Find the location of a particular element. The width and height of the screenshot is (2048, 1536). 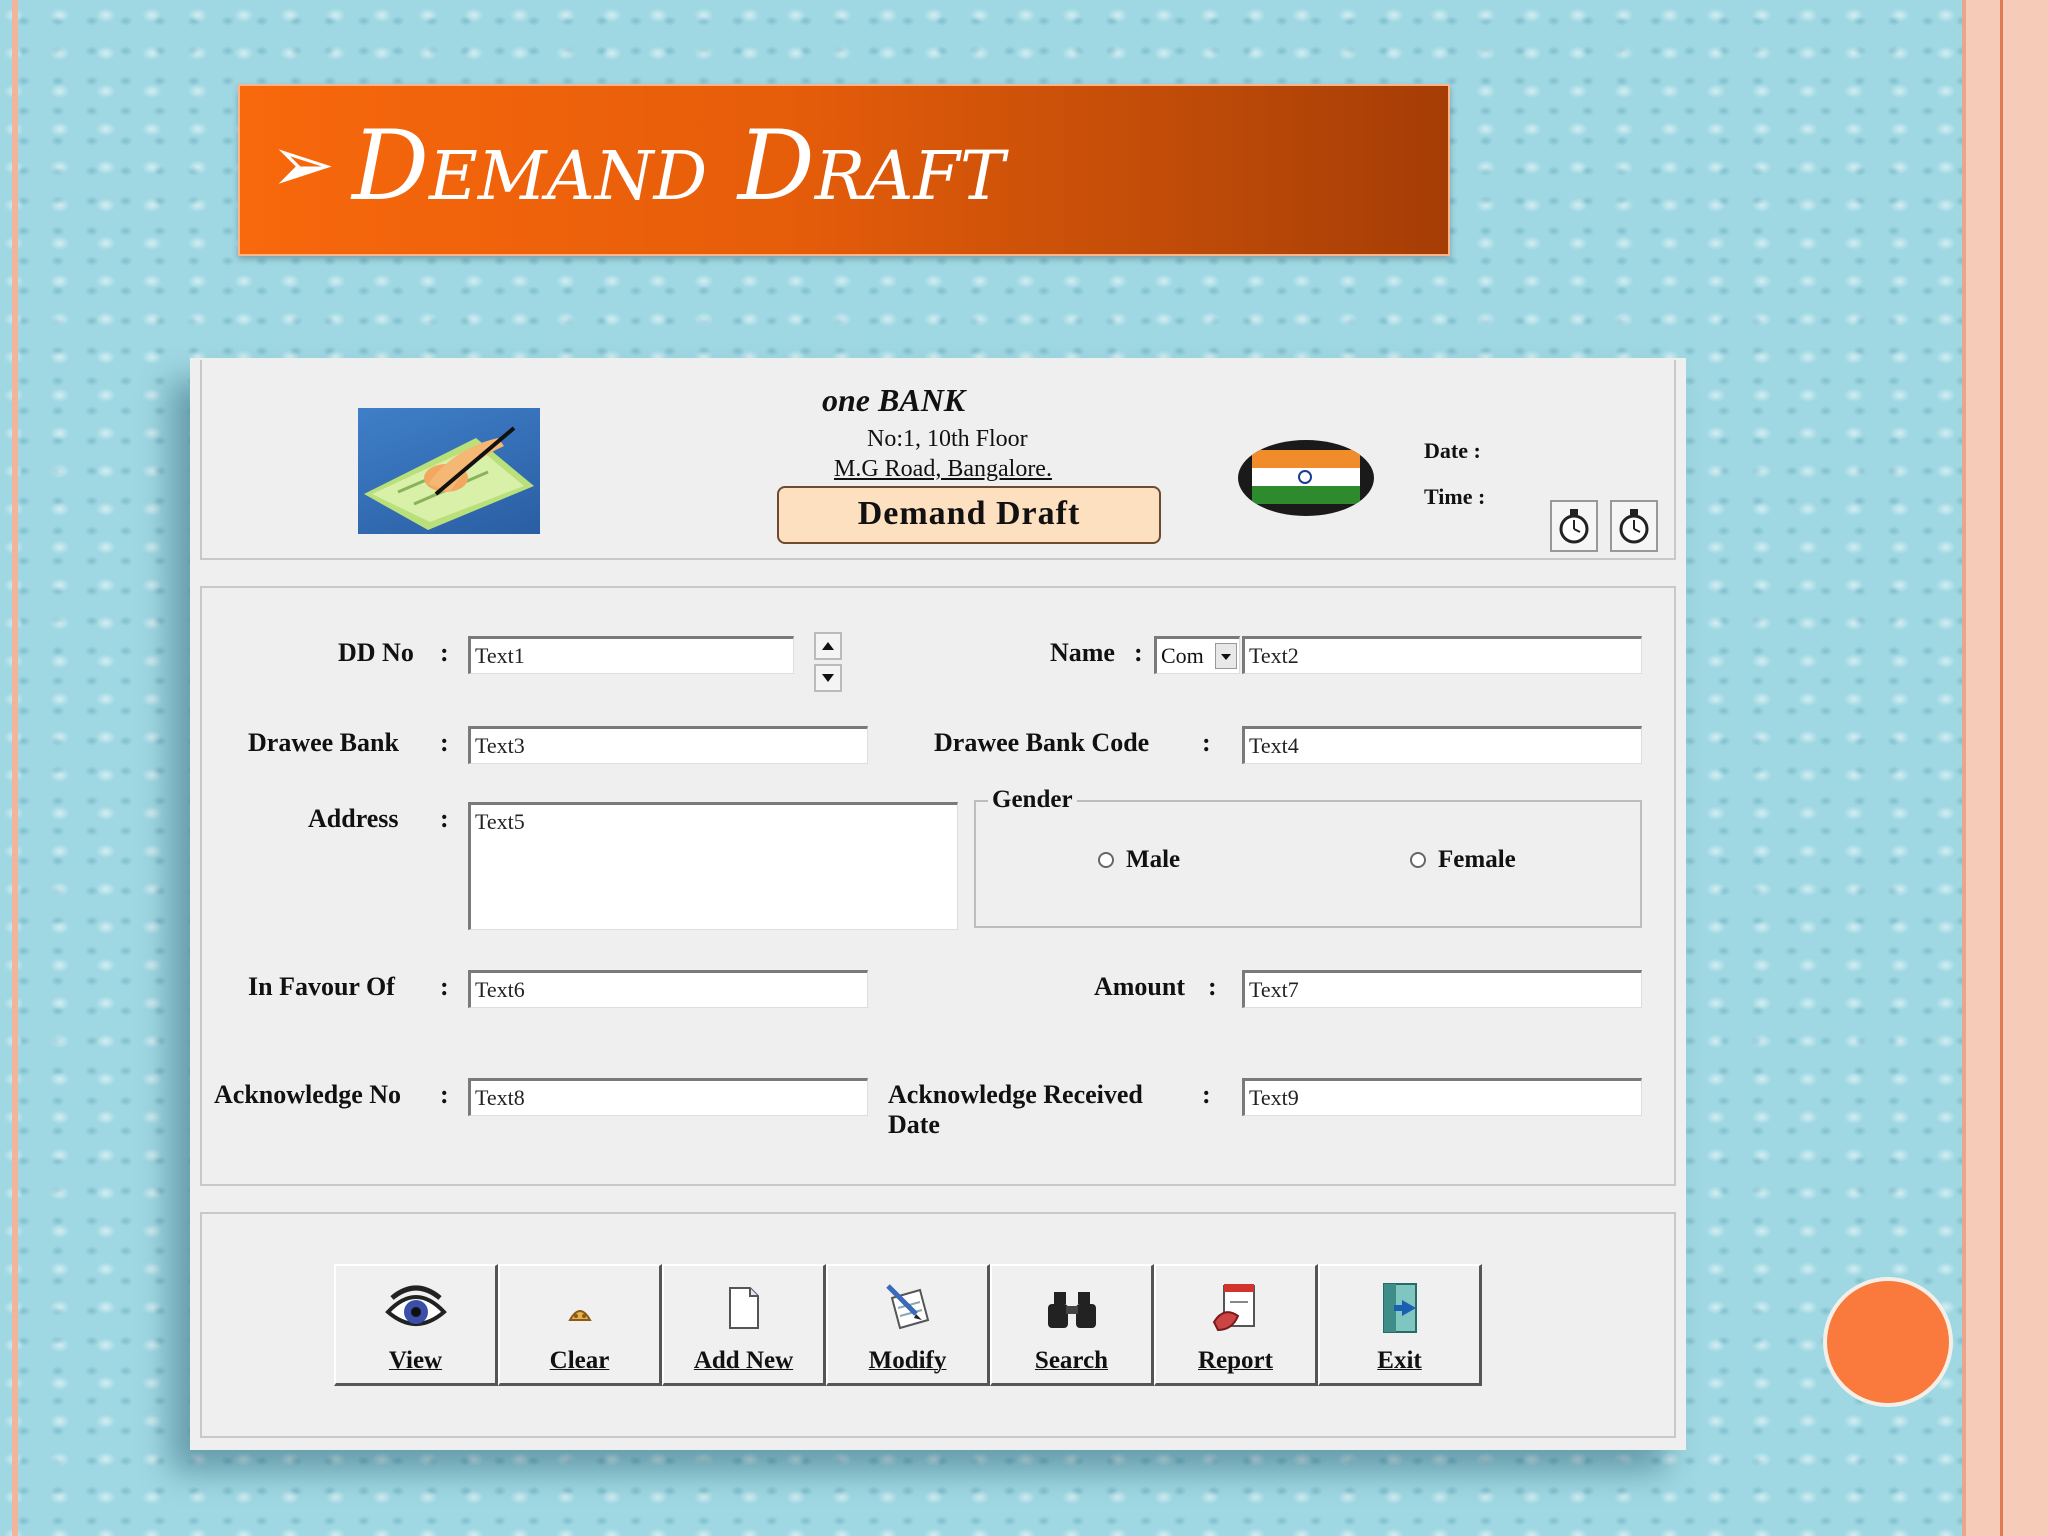

slide-right-accent-line is located at coordinates (2001, 768).